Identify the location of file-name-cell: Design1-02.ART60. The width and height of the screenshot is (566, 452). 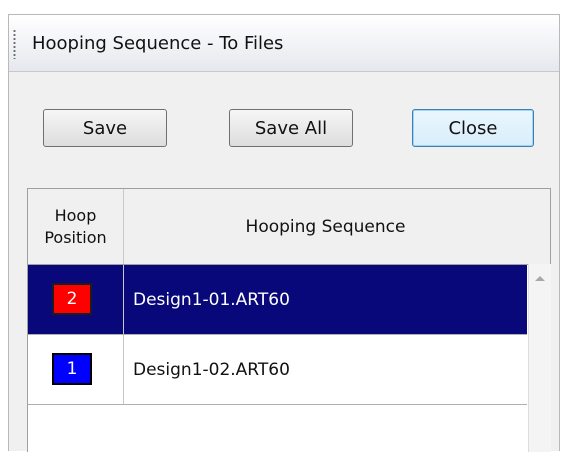
(211, 369).